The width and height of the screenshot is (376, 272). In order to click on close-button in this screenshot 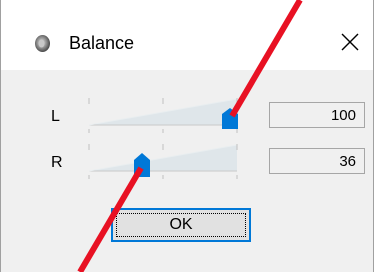, I will do `click(349, 42)`.